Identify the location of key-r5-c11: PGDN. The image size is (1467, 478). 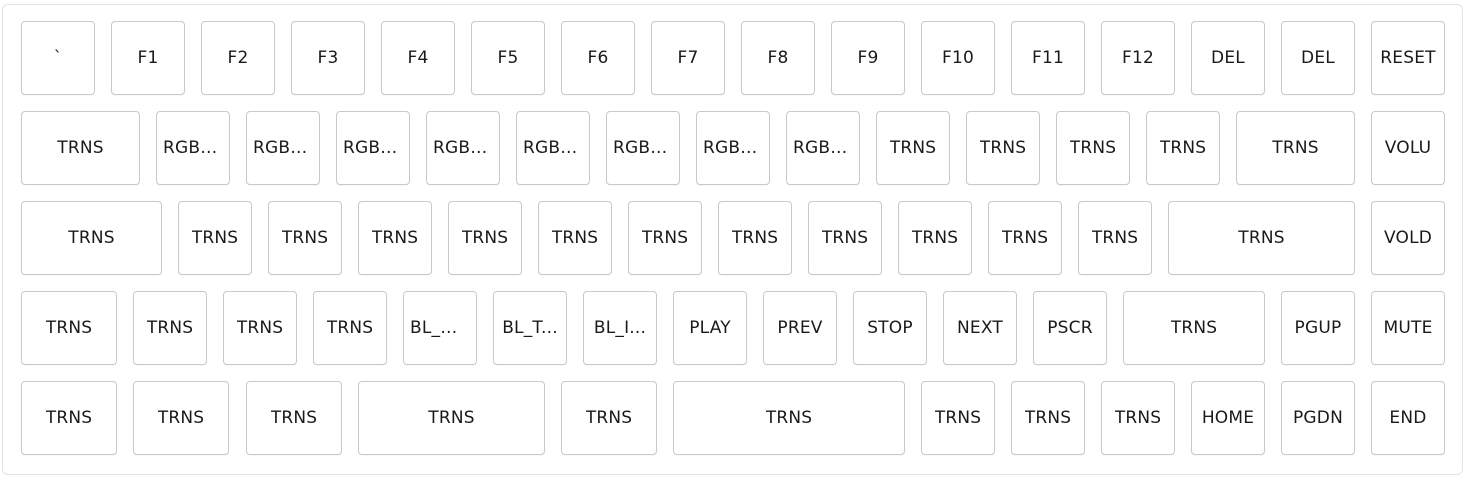
(1318, 418).